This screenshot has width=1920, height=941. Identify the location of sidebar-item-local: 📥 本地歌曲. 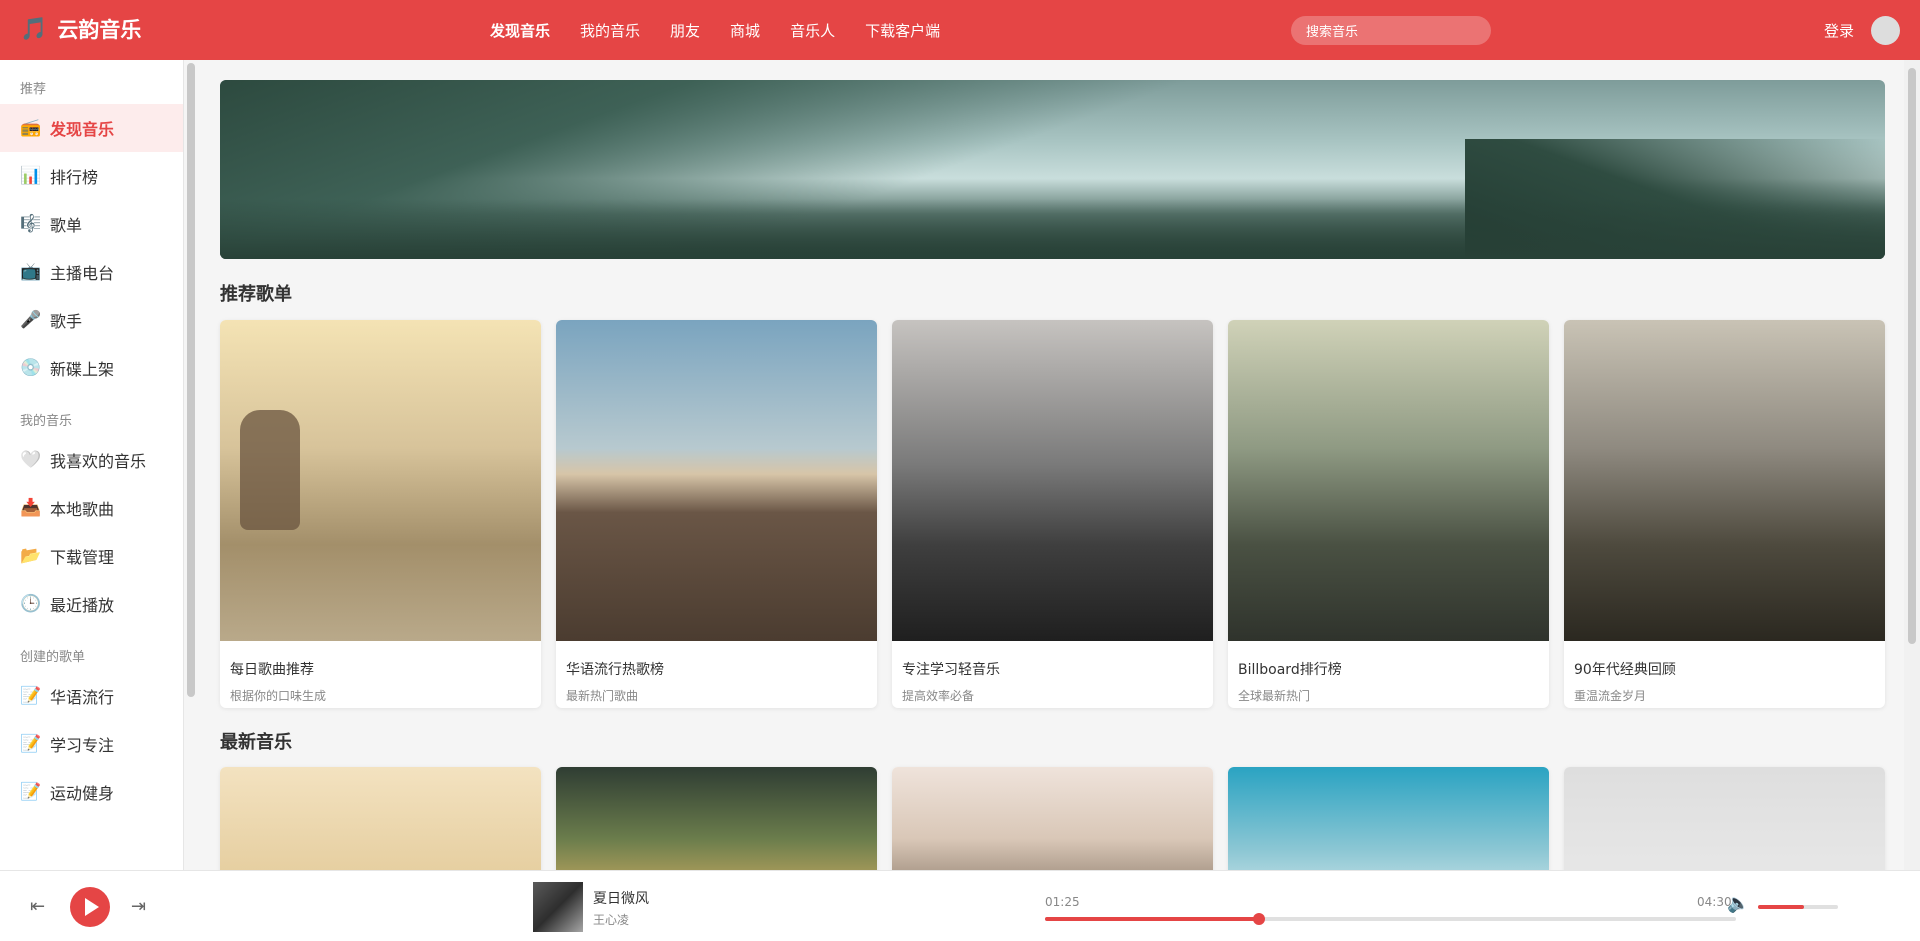
(91, 508).